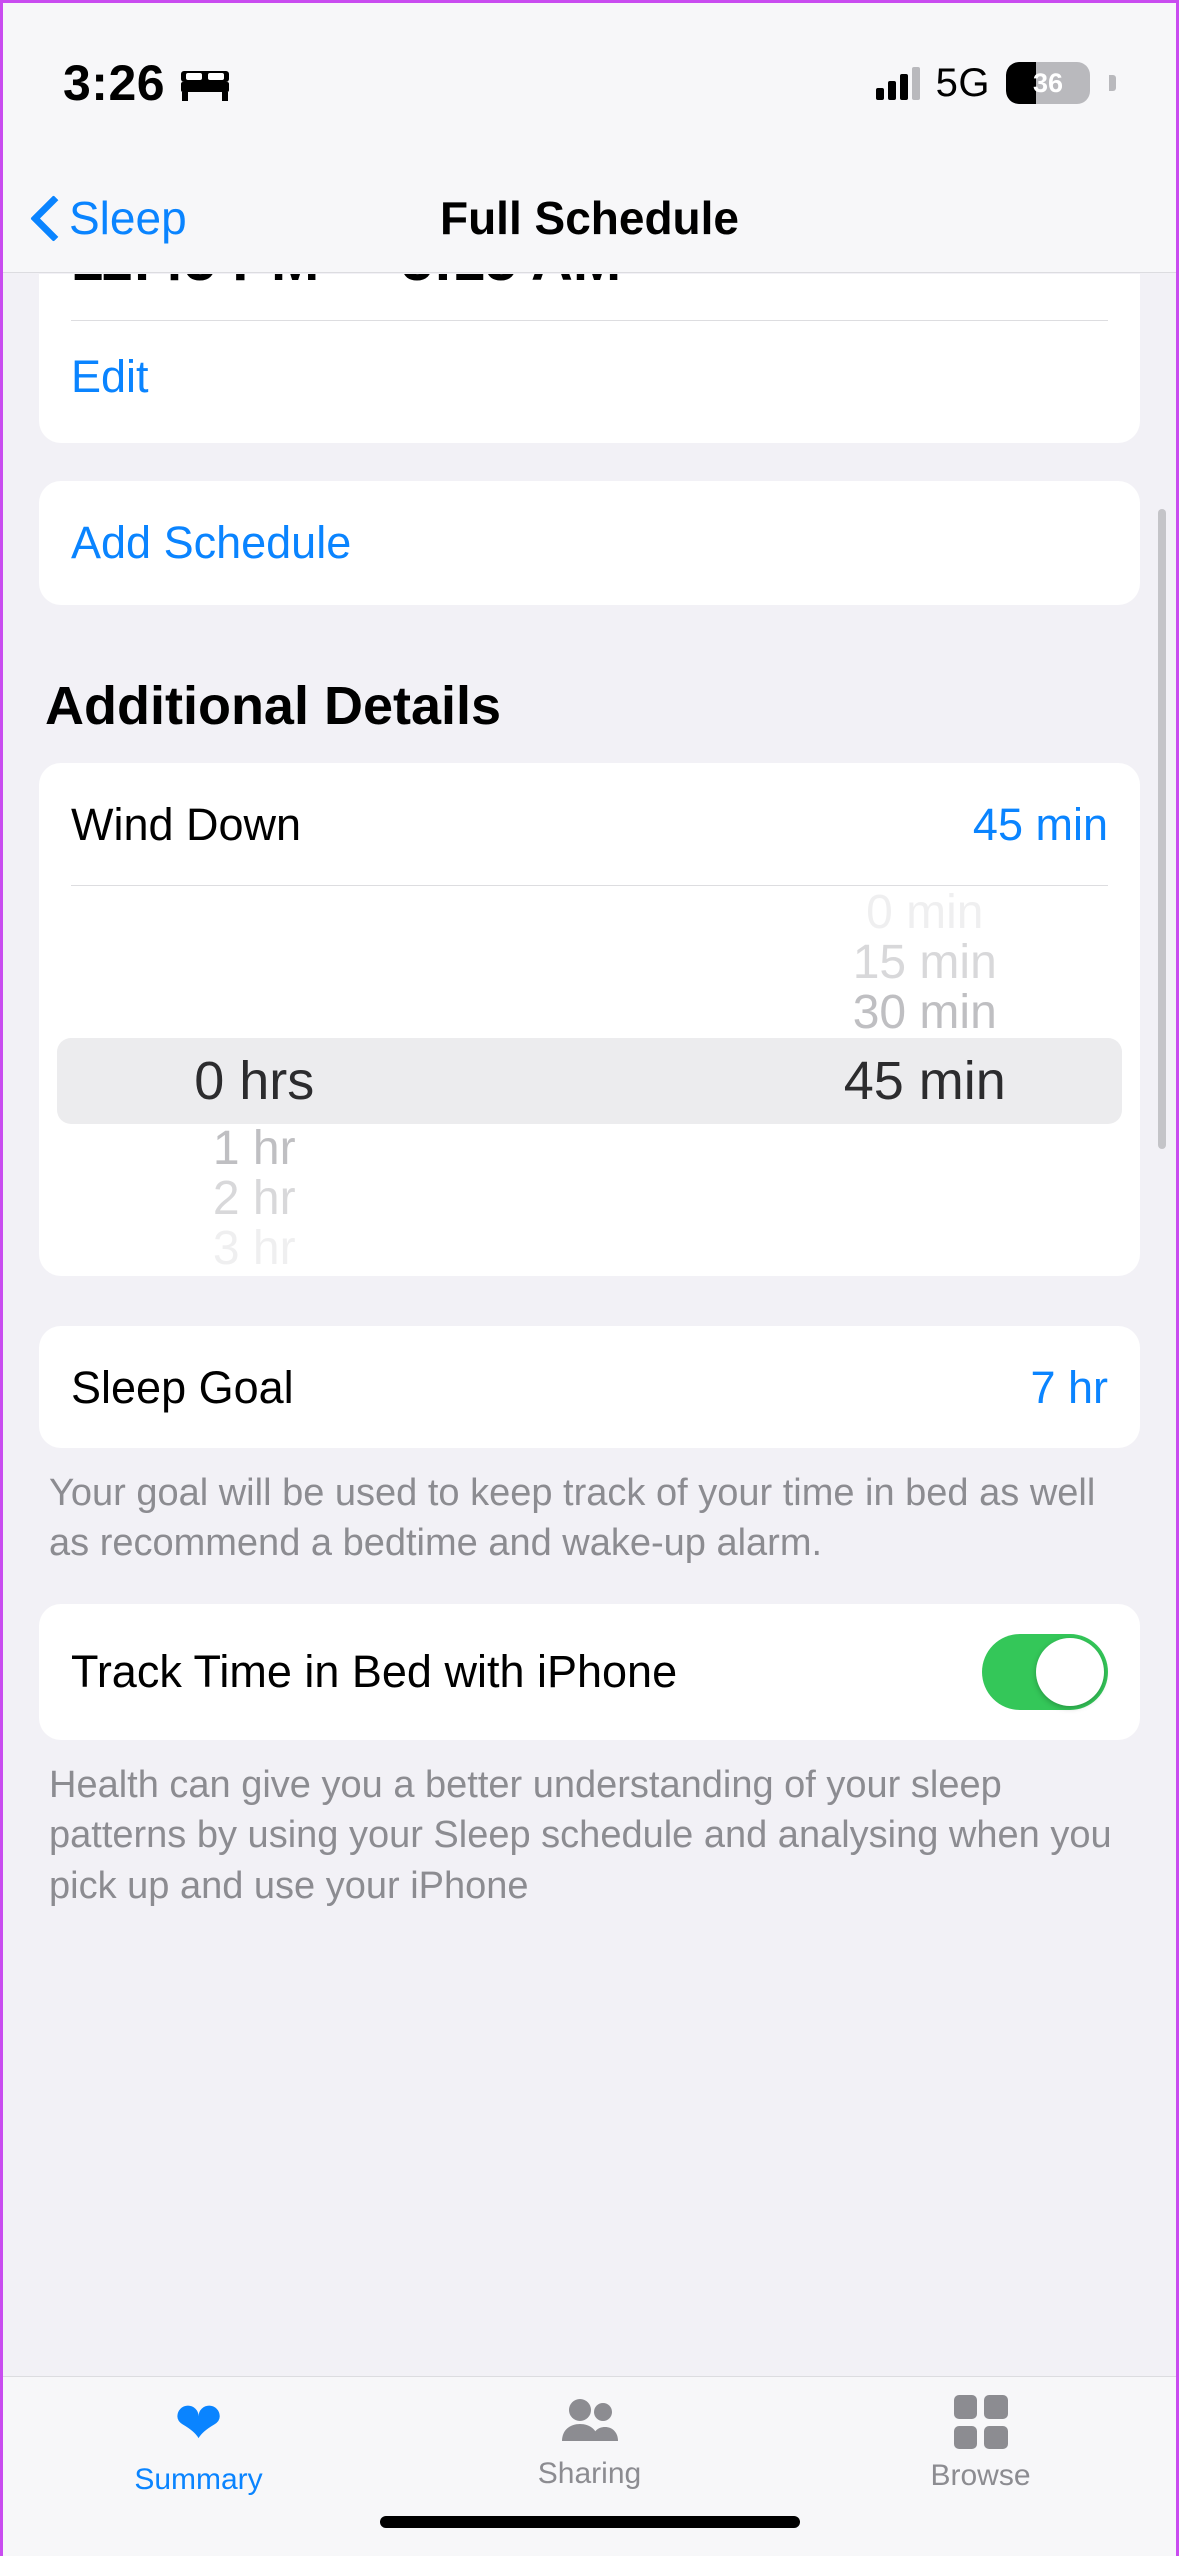 The image size is (1179, 2556). What do you see at coordinates (589, 297) in the screenshot?
I see `schedule-times-row: 11:45 PM 5:15 AM` at bounding box center [589, 297].